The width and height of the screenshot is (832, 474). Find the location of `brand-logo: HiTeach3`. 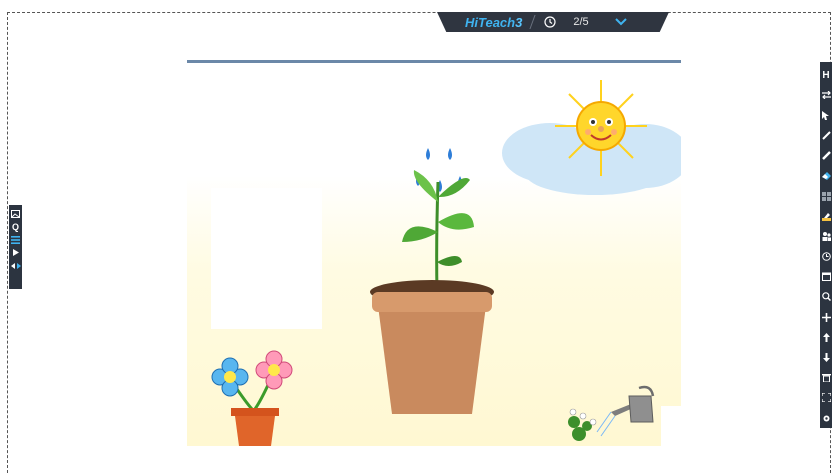

brand-logo: HiTeach3 is located at coordinates (494, 22).